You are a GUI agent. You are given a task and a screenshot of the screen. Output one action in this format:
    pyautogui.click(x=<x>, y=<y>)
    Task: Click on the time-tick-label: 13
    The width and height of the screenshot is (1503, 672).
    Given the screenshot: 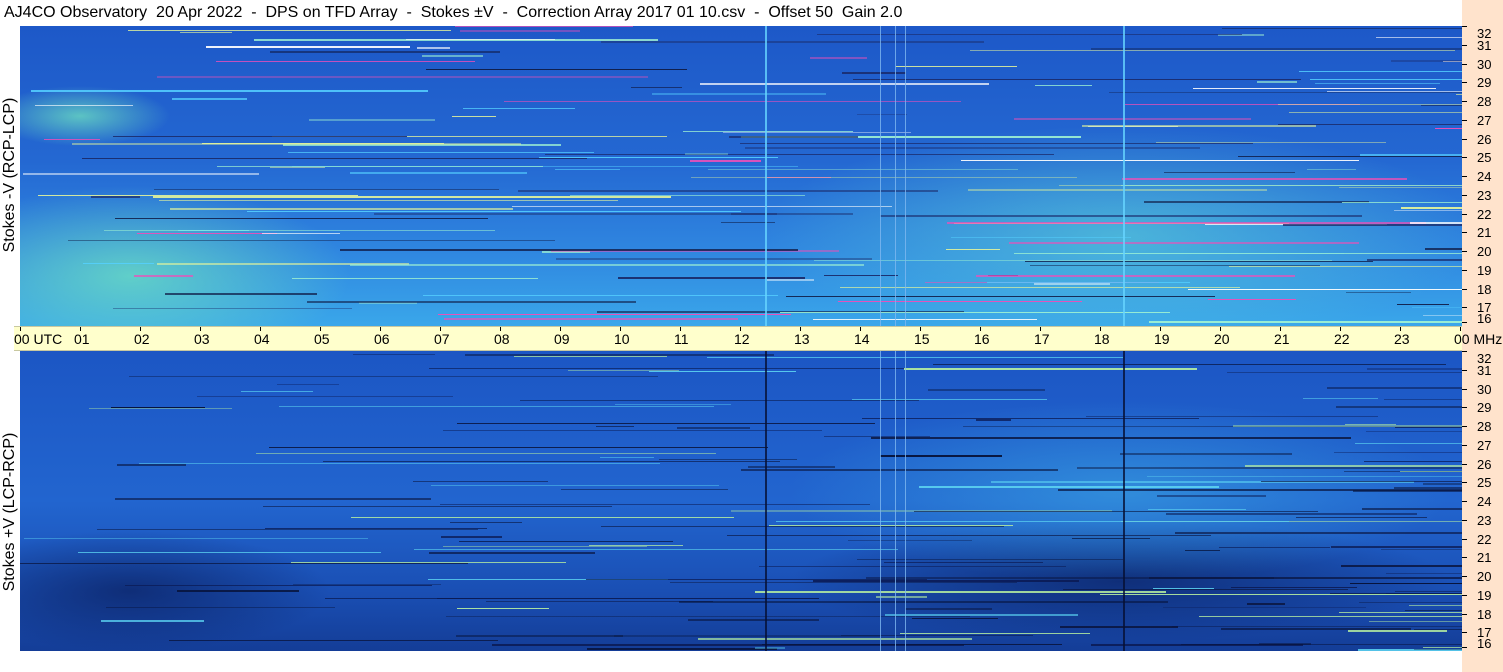 What is the action you would take?
    pyautogui.click(x=802, y=339)
    